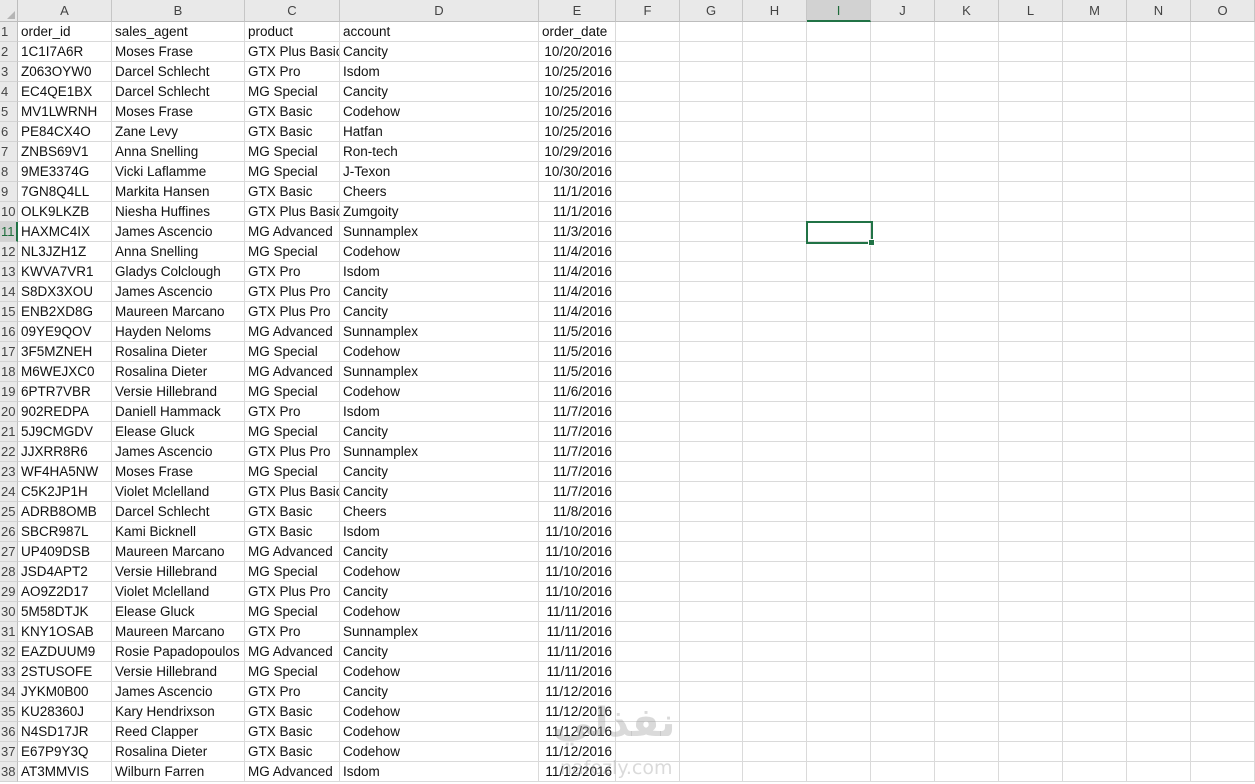 This screenshot has width=1255, height=784. I want to click on cell-f30, so click(648, 612).